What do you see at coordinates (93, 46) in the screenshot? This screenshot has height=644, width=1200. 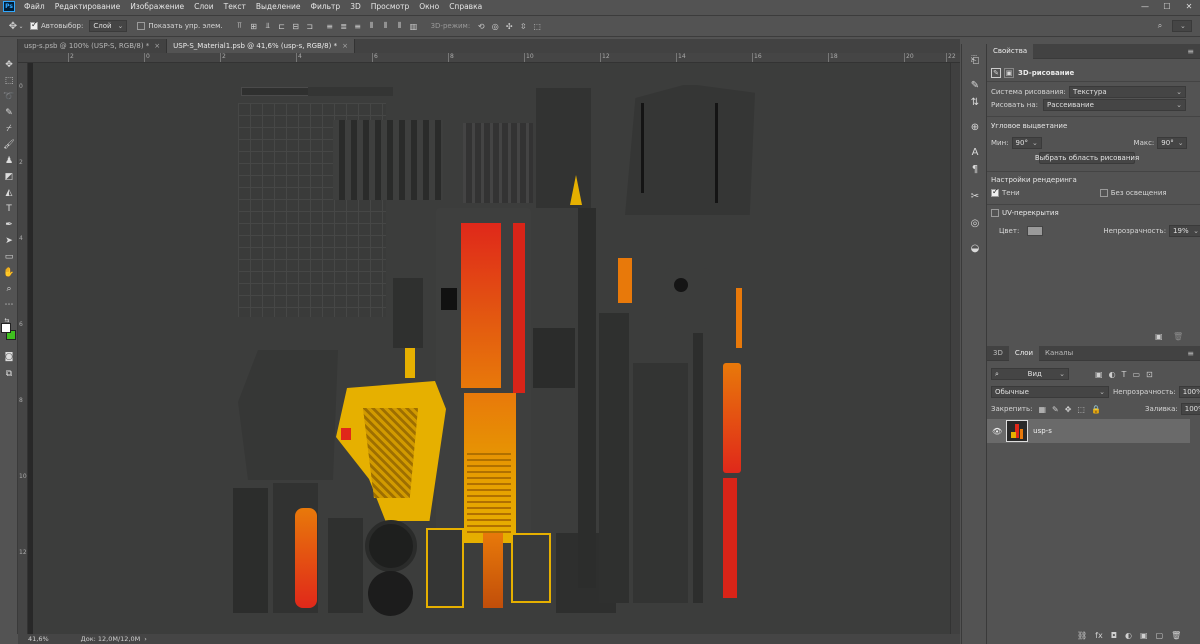 I see `tab-usp-s: usp-s.psb @ 100% (USP-S, RGB/8) * ×` at bounding box center [93, 46].